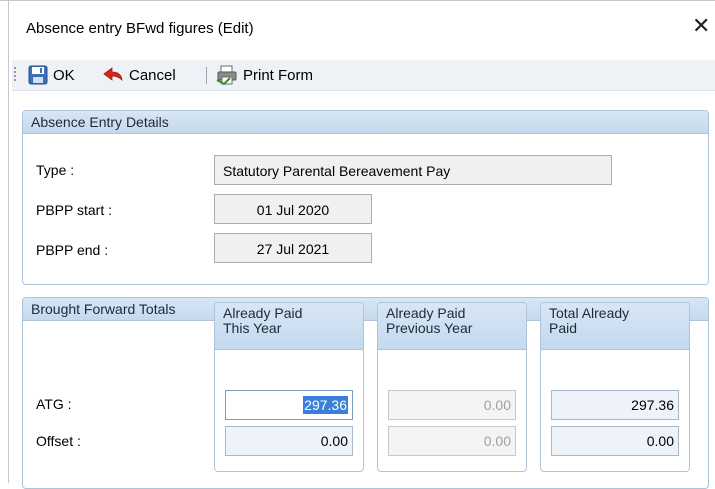  What do you see at coordinates (289, 326) in the screenshot?
I see `already-paid-this-year-header: Already Paid This Year` at bounding box center [289, 326].